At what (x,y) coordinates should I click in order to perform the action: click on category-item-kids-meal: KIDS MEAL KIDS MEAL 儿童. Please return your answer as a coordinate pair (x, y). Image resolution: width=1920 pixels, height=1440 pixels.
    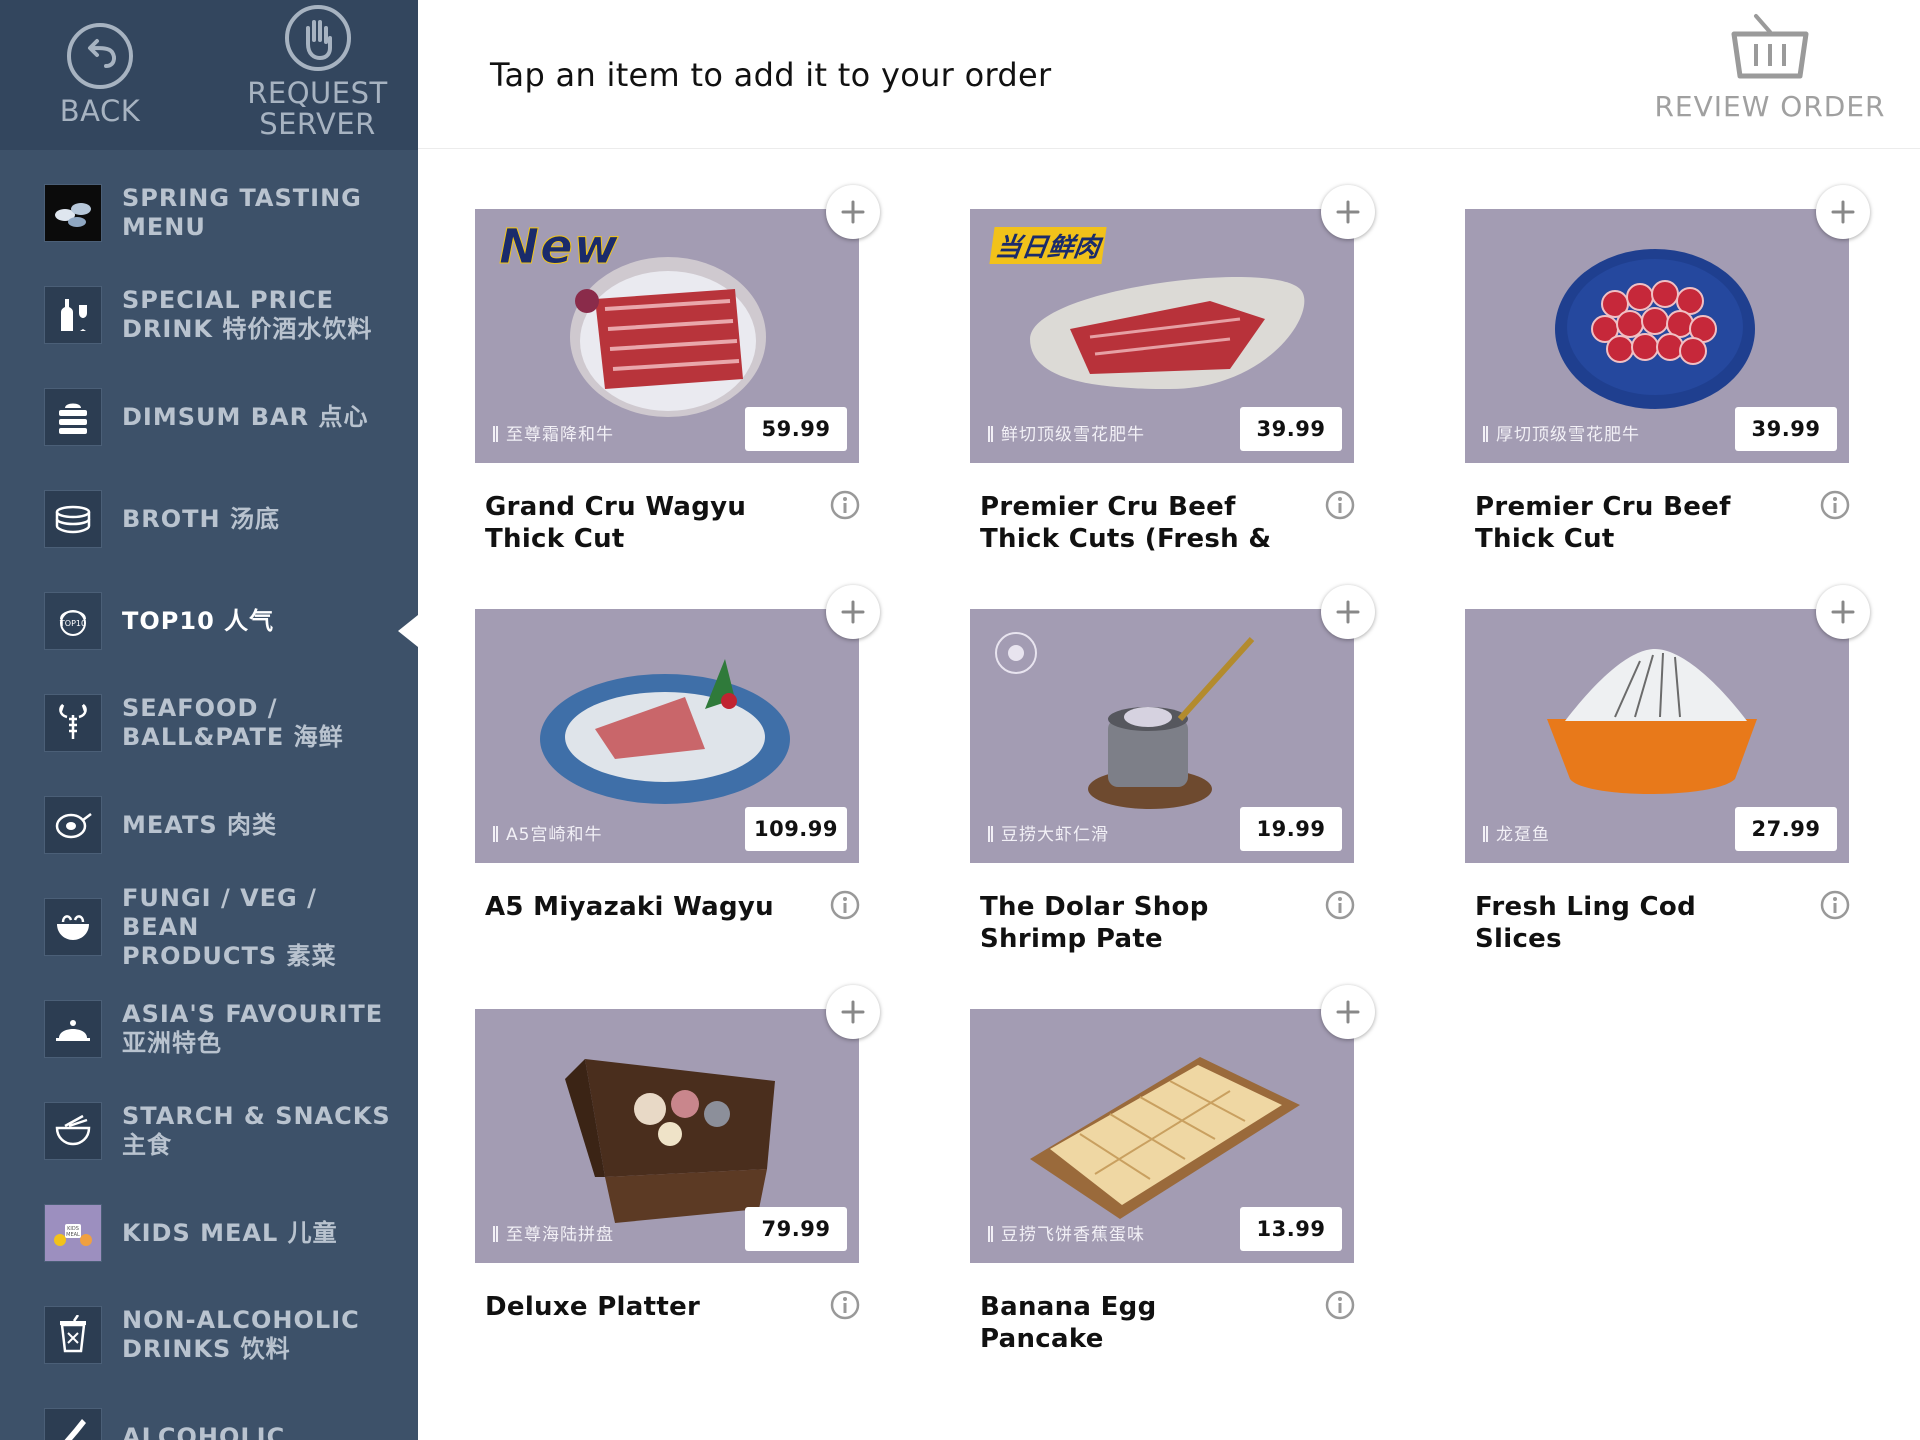
    Looking at the image, I should click on (209, 1233).